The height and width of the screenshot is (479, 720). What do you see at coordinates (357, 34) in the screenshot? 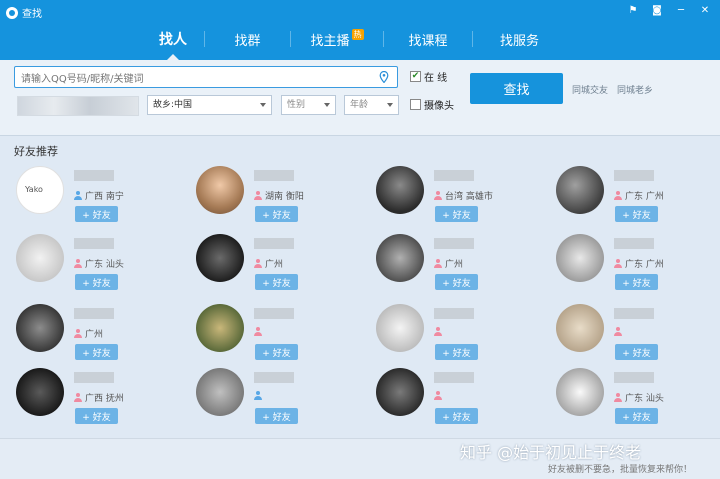
I see `hot-badge: 热` at bounding box center [357, 34].